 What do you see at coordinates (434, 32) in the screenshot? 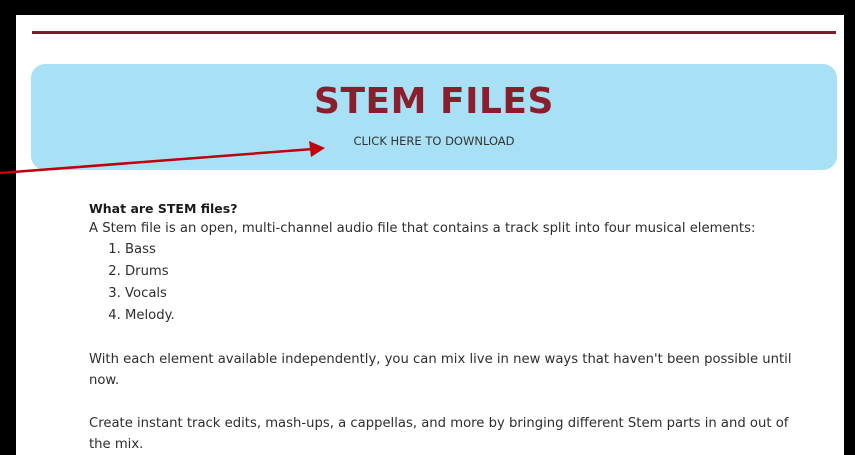
I see `header-divider` at bounding box center [434, 32].